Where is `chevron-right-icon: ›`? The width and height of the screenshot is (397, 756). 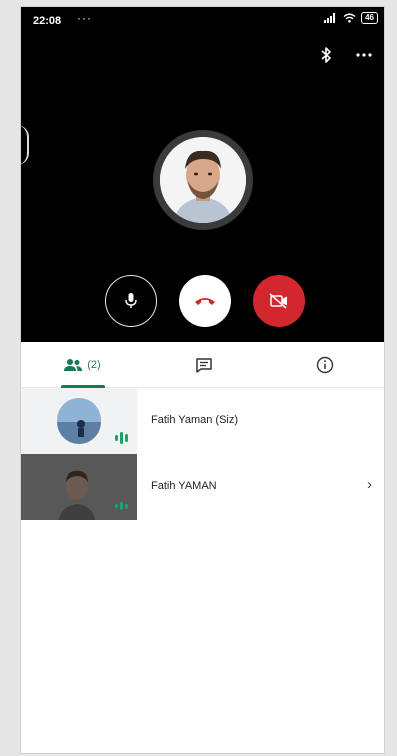
chevron-right-icon: › is located at coordinates (369, 484).